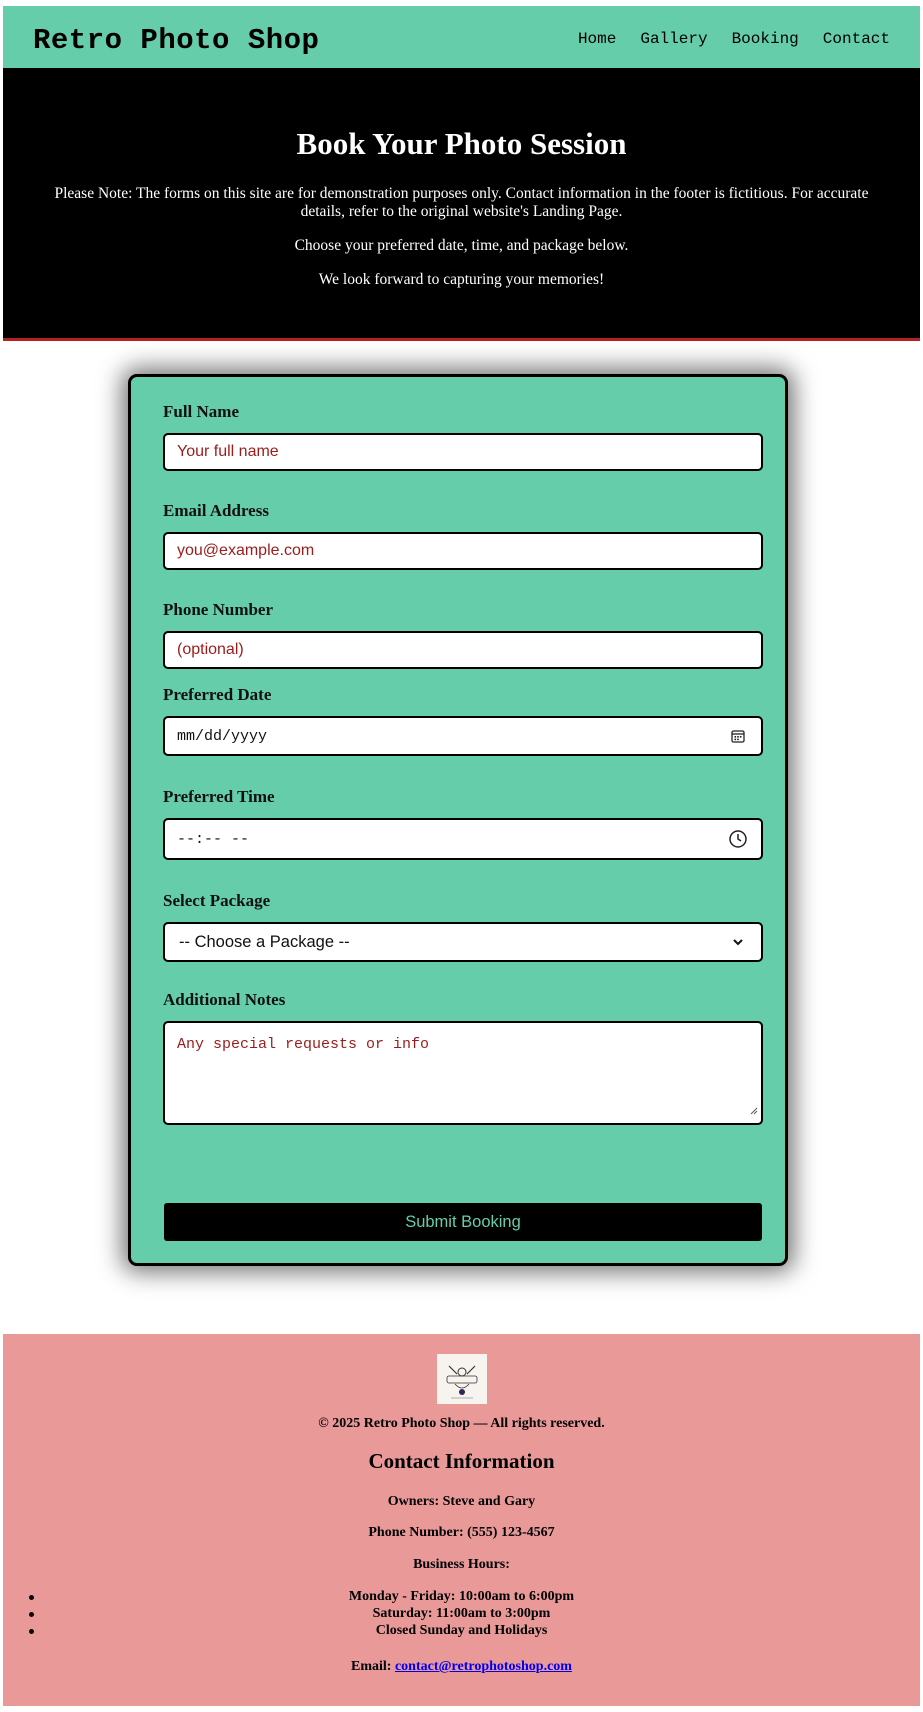 This screenshot has width=923, height=1712. I want to click on resize-handle-icon, so click(754, 1111).